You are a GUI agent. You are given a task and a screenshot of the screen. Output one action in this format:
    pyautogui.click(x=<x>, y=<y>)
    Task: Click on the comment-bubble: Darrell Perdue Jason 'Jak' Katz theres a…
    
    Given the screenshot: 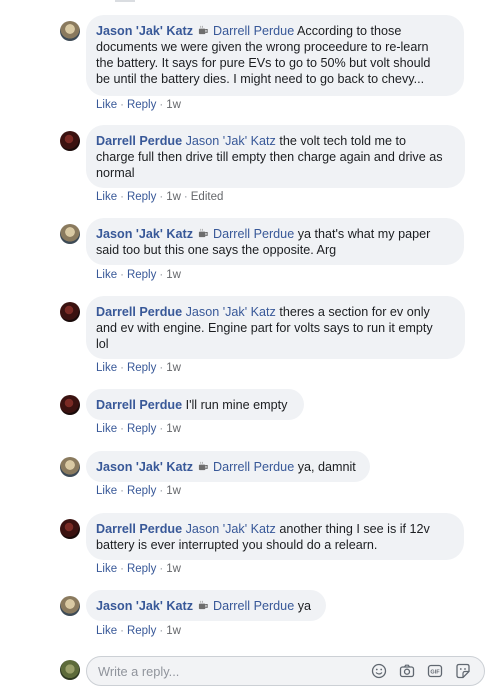 What is the action you would take?
    pyautogui.click(x=275, y=327)
    